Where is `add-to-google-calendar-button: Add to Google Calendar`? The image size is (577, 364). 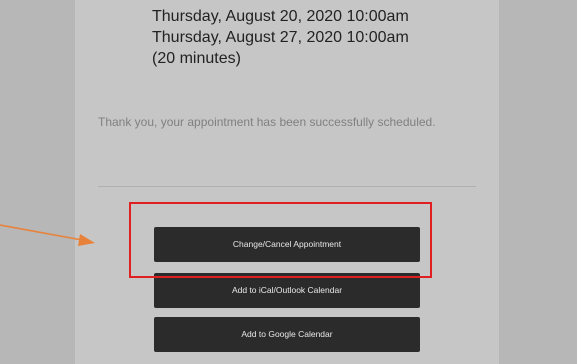 add-to-google-calendar-button: Add to Google Calendar is located at coordinates (287, 334).